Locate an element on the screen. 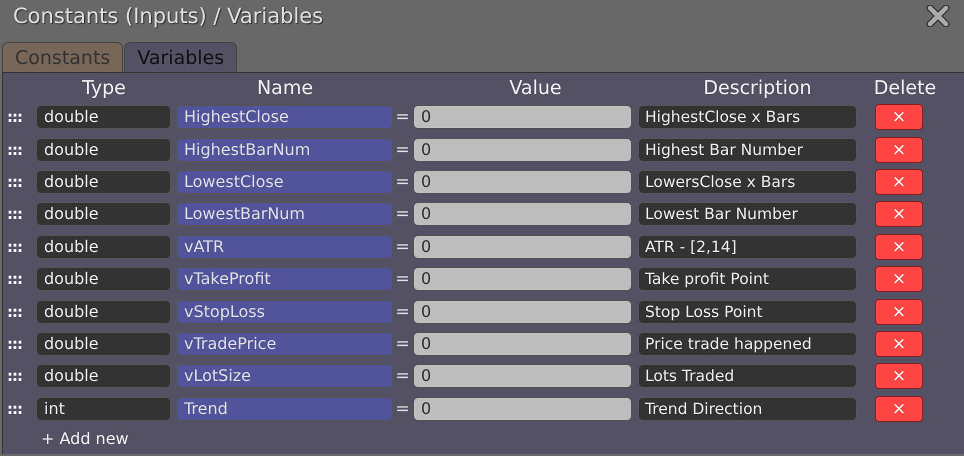 This screenshot has height=456, width=964. description-field: Trend Direction is located at coordinates (747, 408).